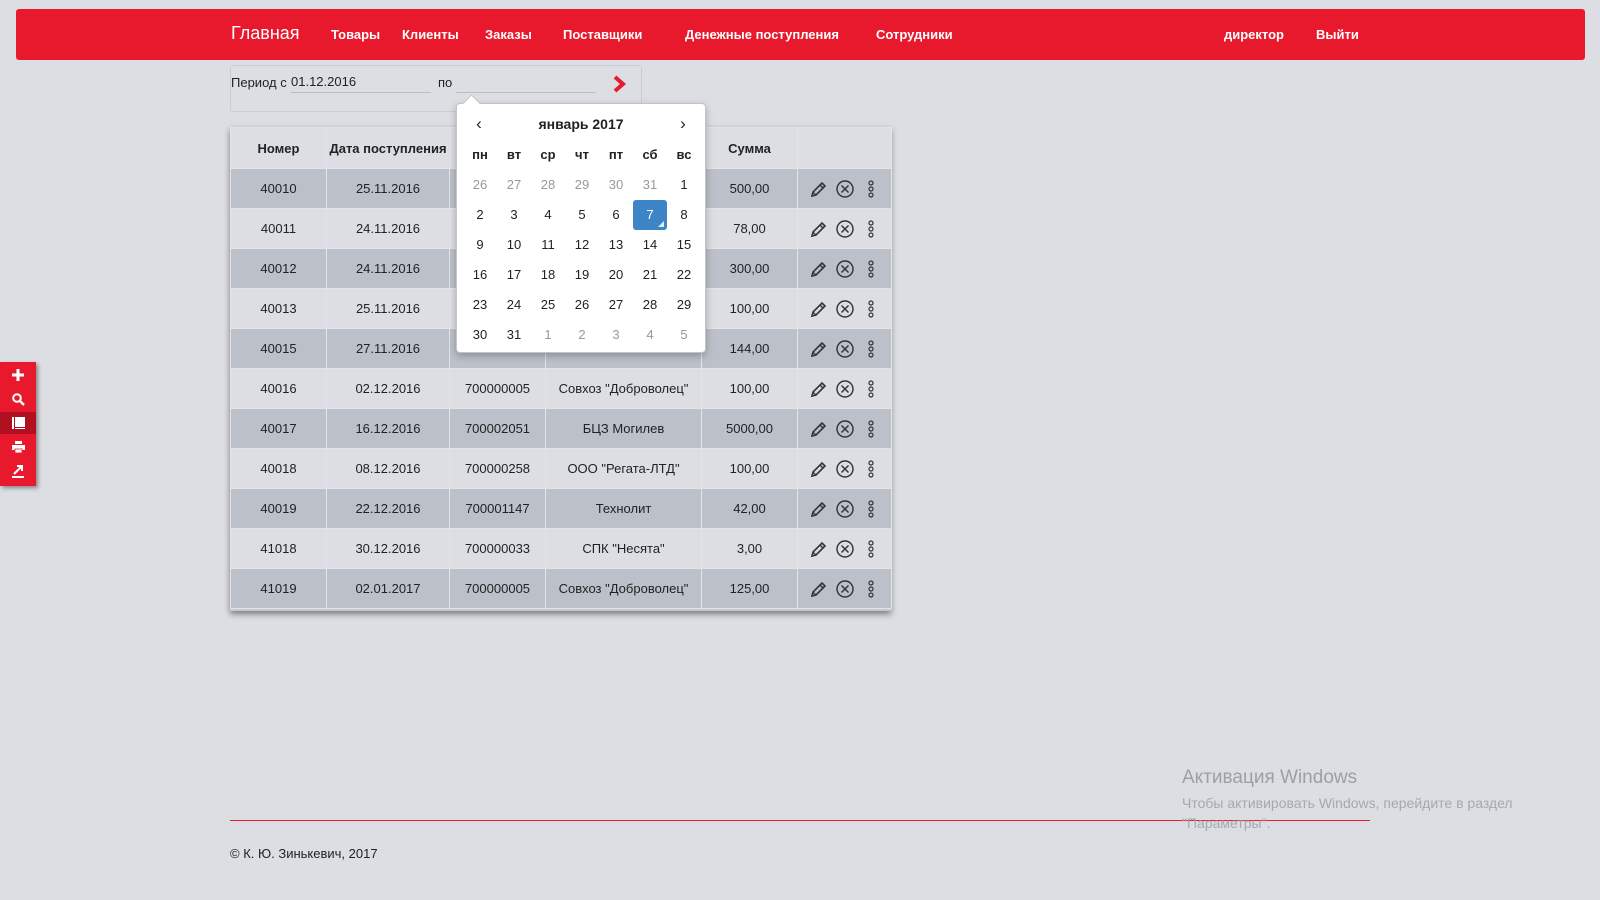  Describe the element at coordinates (602, 34) in the screenshot. I see `nav-link-suppliers: Поставщики` at that location.